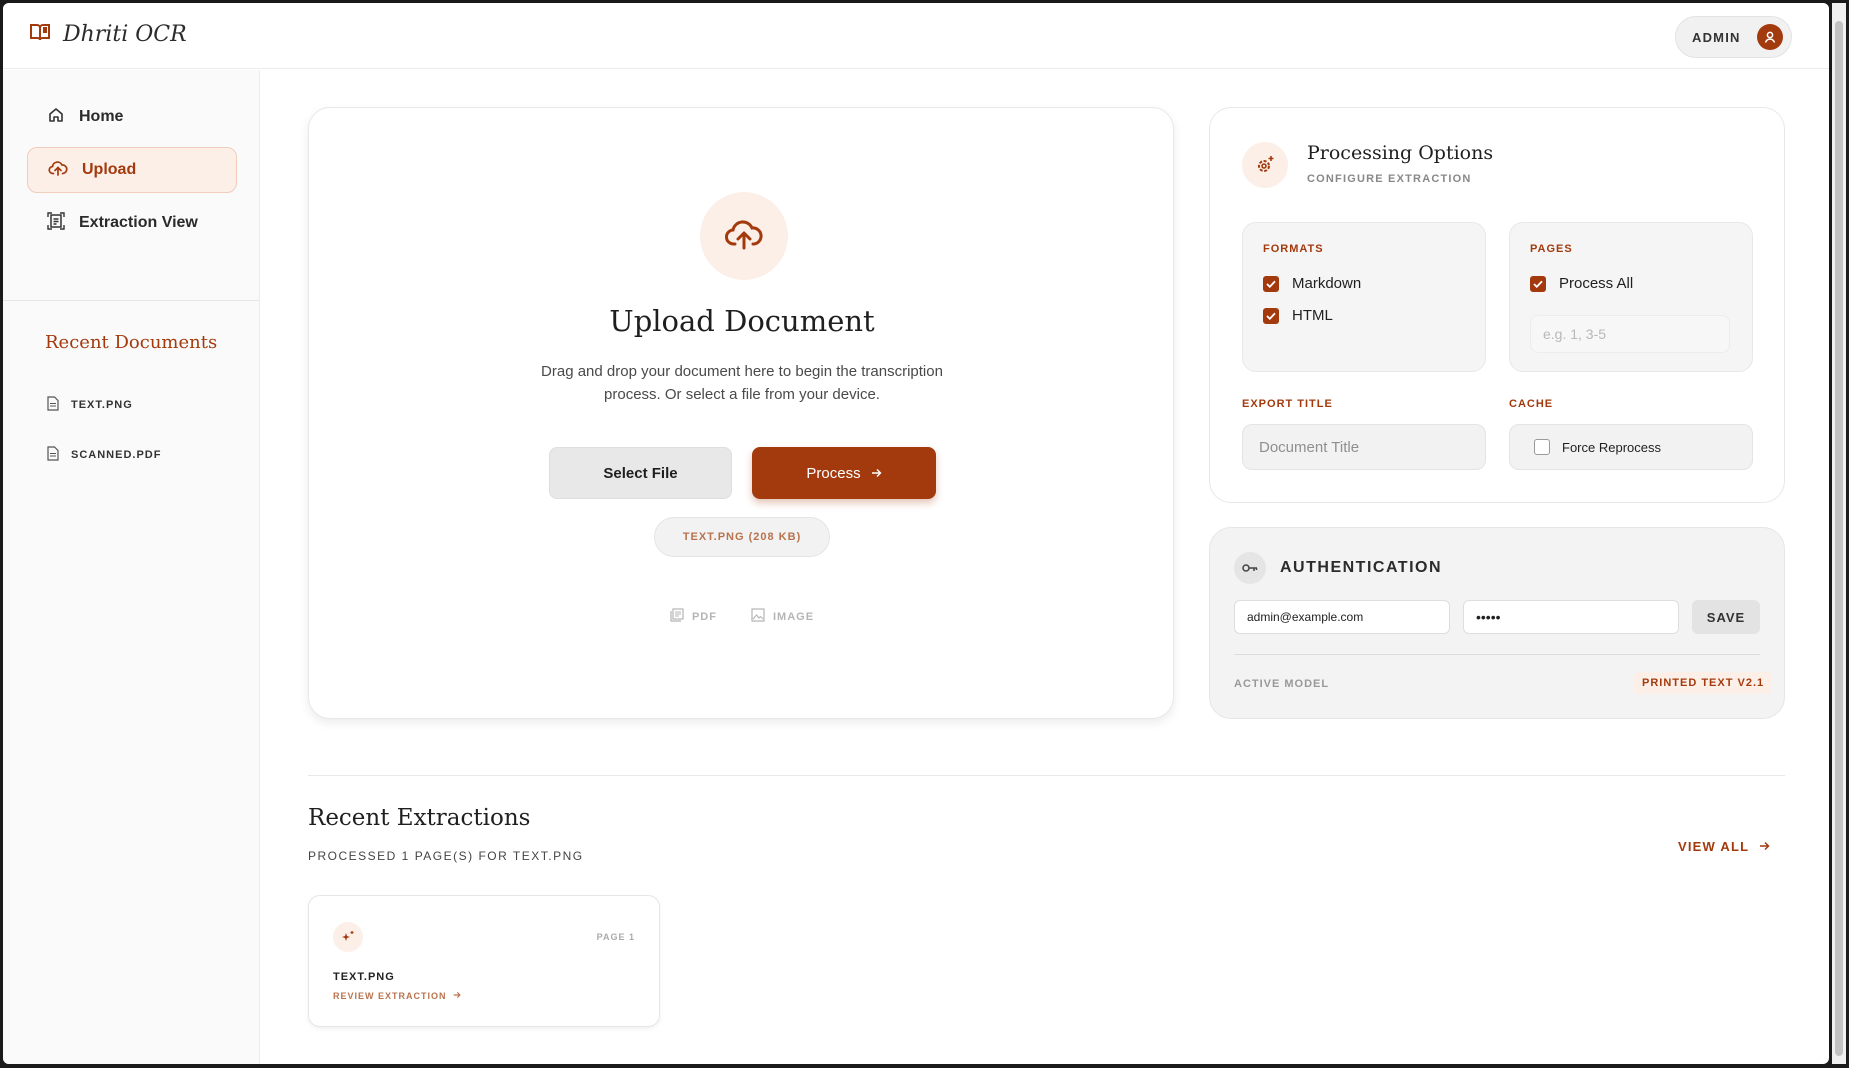  I want to click on type-label: PDF, so click(704, 616).